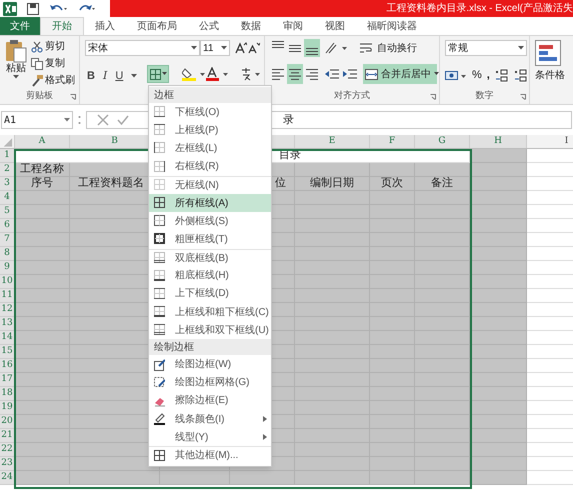 Image resolution: width=573 pixels, height=495 pixels. What do you see at coordinates (7, 408) in the screenshot?
I see `row-header: 19` at bounding box center [7, 408].